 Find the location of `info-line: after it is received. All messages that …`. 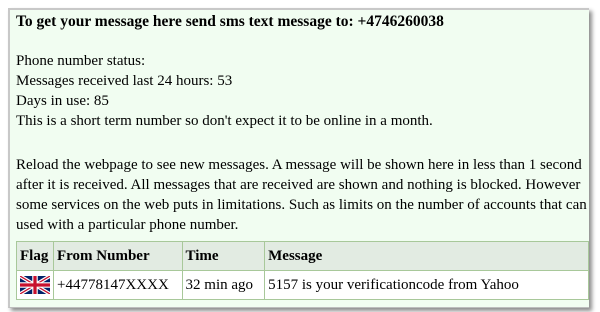

info-line: after it is received. All messages that … is located at coordinates (298, 185).